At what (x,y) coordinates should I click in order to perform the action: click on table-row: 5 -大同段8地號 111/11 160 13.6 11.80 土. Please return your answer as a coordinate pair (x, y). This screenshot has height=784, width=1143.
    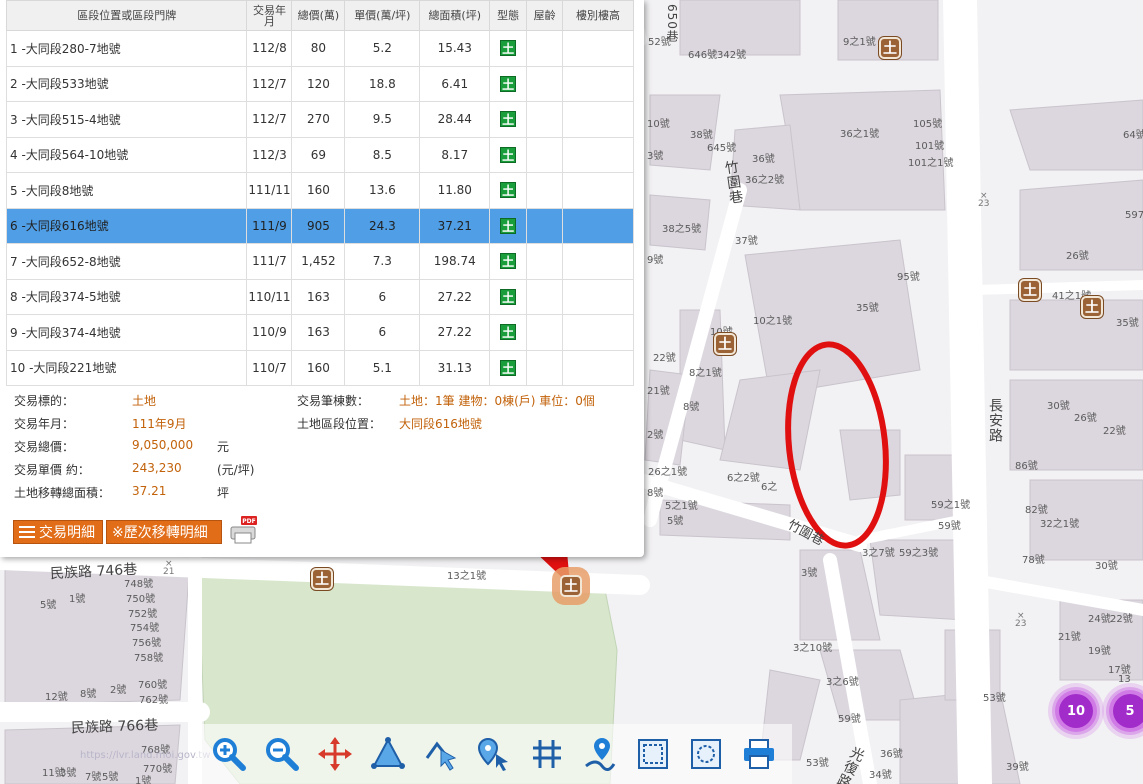
    Looking at the image, I should click on (319, 190).